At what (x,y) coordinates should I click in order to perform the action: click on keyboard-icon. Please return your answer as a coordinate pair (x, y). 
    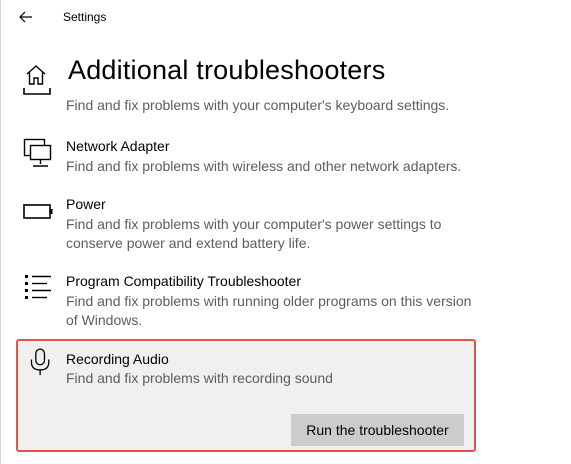
    Looking at the image, I should click on (37, 91).